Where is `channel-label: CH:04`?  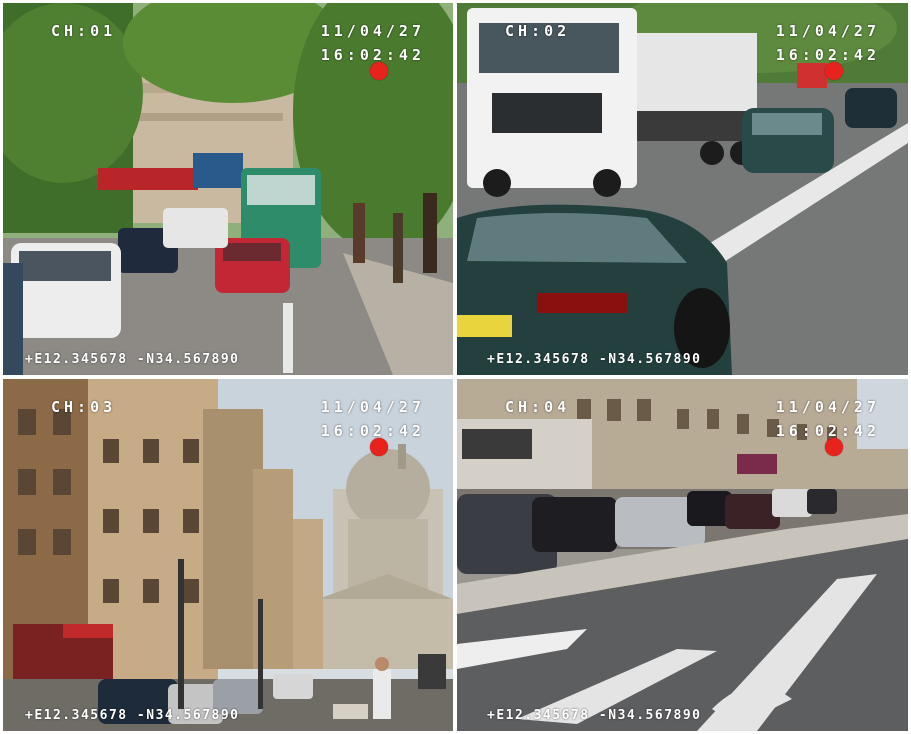
channel-label: CH:04 is located at coordinates (538, 407).